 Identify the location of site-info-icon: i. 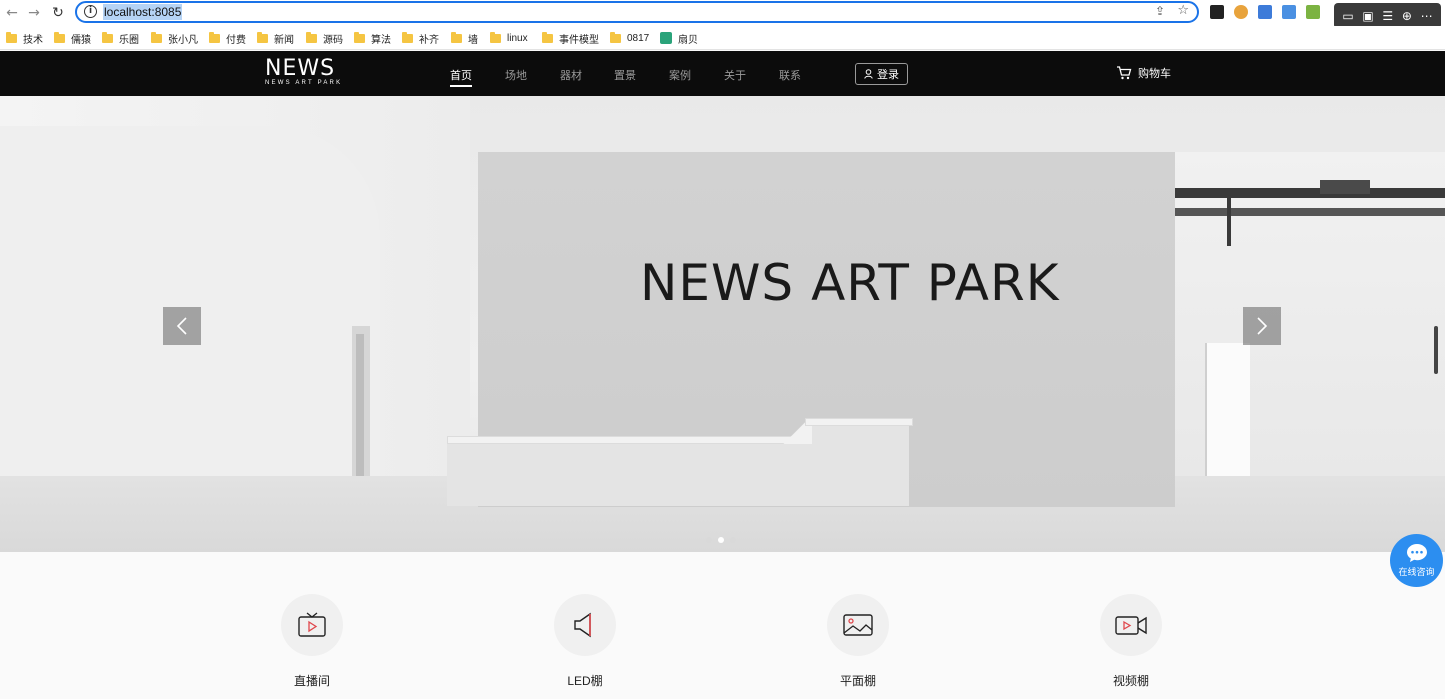
(90, 11).